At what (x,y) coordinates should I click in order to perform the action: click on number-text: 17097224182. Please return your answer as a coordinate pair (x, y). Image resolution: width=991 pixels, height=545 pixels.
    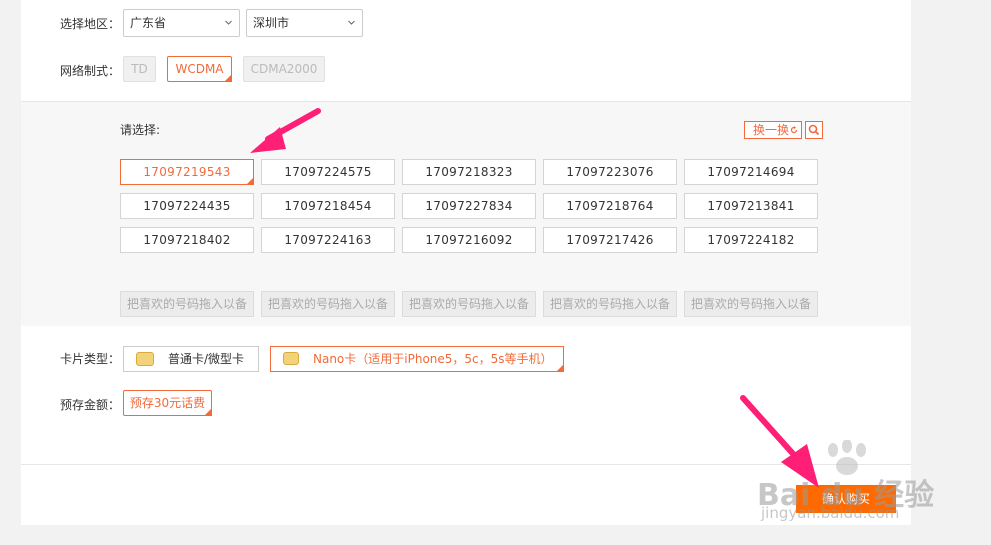
    Looking at the image, I should click on (751, 240).